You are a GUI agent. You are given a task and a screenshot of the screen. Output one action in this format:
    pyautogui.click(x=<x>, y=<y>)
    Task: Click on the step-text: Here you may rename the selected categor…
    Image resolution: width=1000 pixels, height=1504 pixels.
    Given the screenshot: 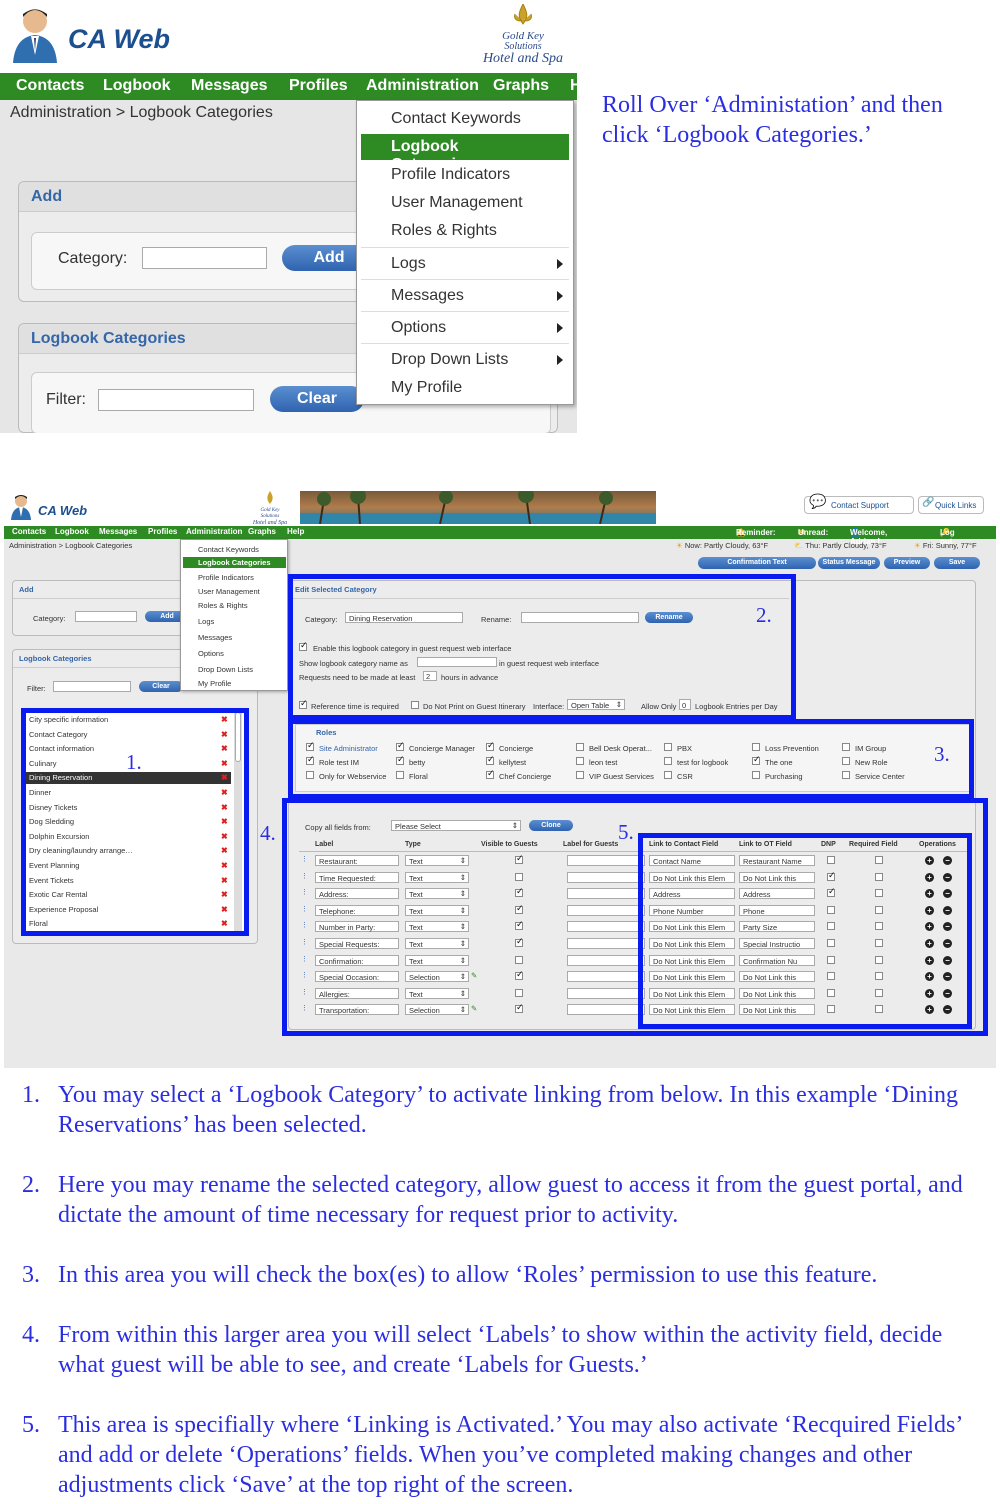 What is the action you would take?
    pyautogui.click(x=510, y=1200)
    